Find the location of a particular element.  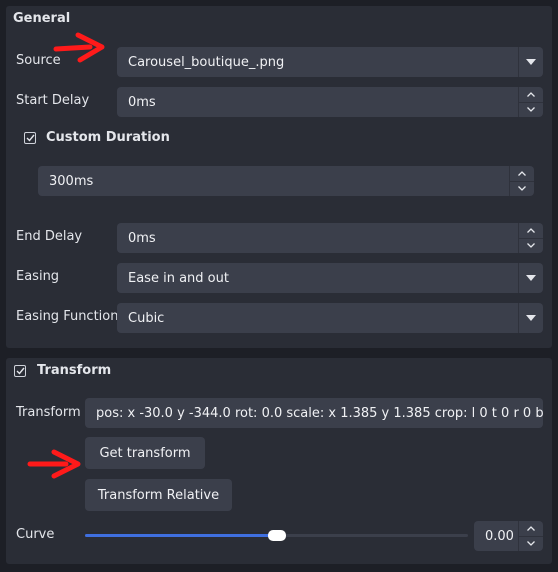

curve-spin-buttons is located at coordinates (530, 536).